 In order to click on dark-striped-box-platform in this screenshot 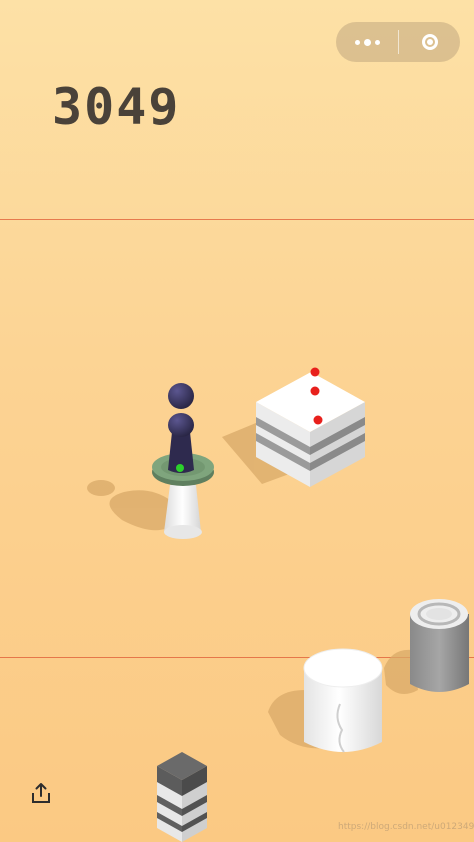, I will do `click(182, 797)`.